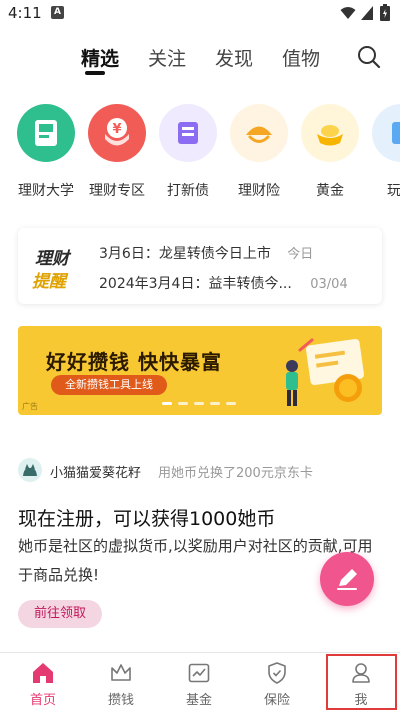 The image size is (400, 711). What do you see at coordinates (301, 57) in the screenshot?
I see `tab-value-items: 值物` at bounding box center [301, 57].